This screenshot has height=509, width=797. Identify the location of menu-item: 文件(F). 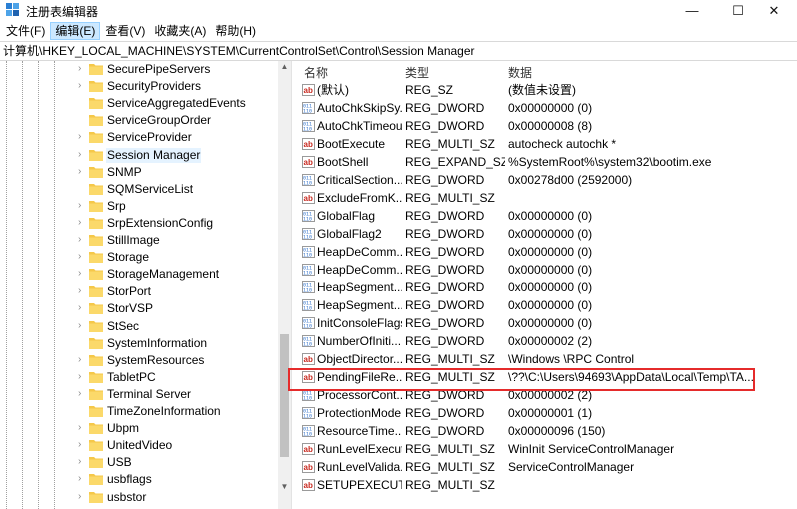
(25, 31).